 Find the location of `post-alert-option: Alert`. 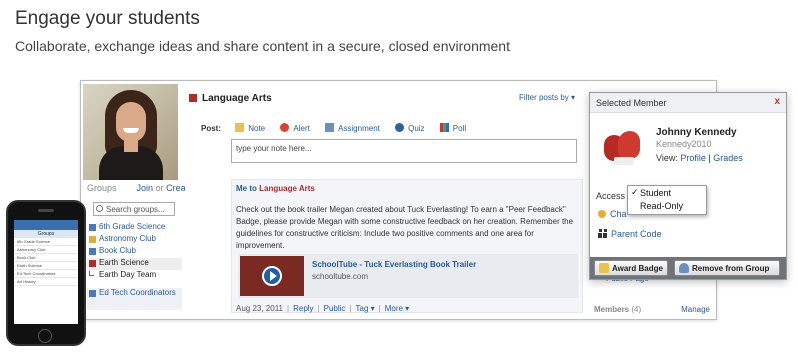

post-alert-option: Alert is located at coordinates (295, 128).